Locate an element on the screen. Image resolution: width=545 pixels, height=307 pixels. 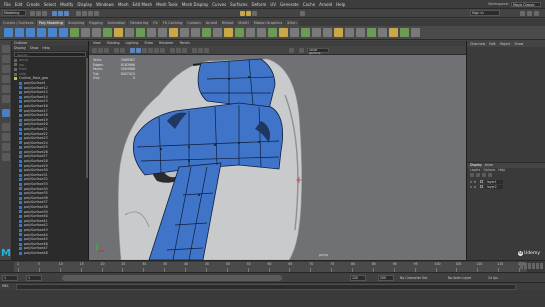
menu-cache: Cache is located at coordinates (309, 4).